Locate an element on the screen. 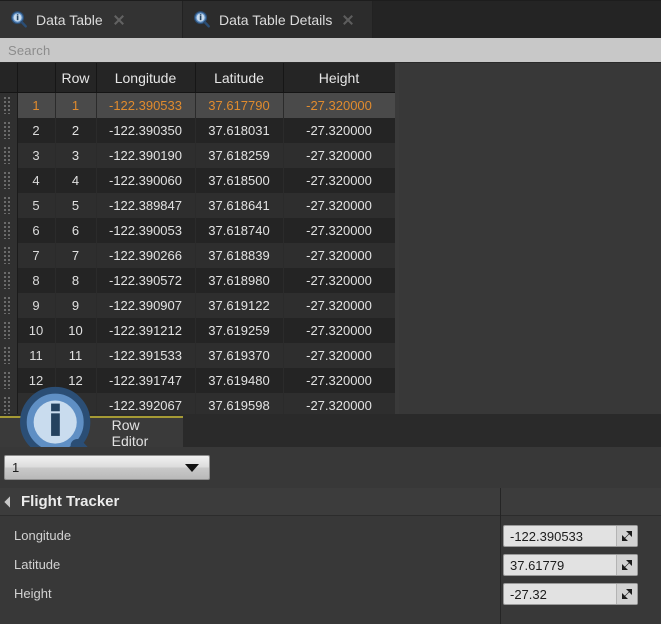  tab-data-table: Data Table is located at coordinates (91, 19).